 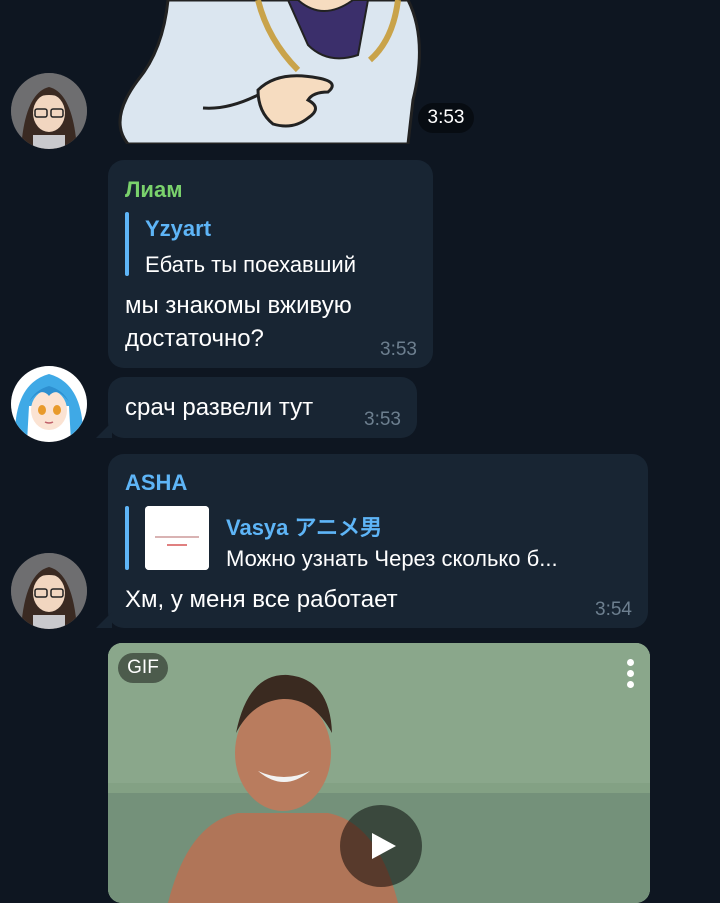 I want to click on gif-badge: GIF, so click(x=143, y=668).